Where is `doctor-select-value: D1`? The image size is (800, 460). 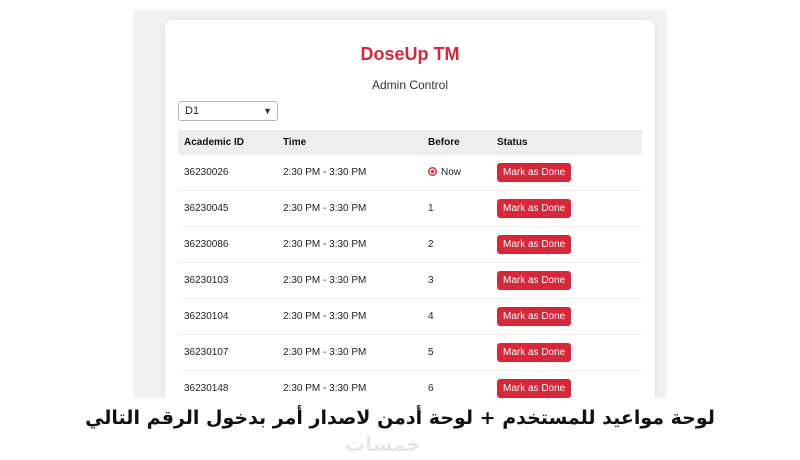
doctor-select-value: D1 is located at coordinates (192, 111).